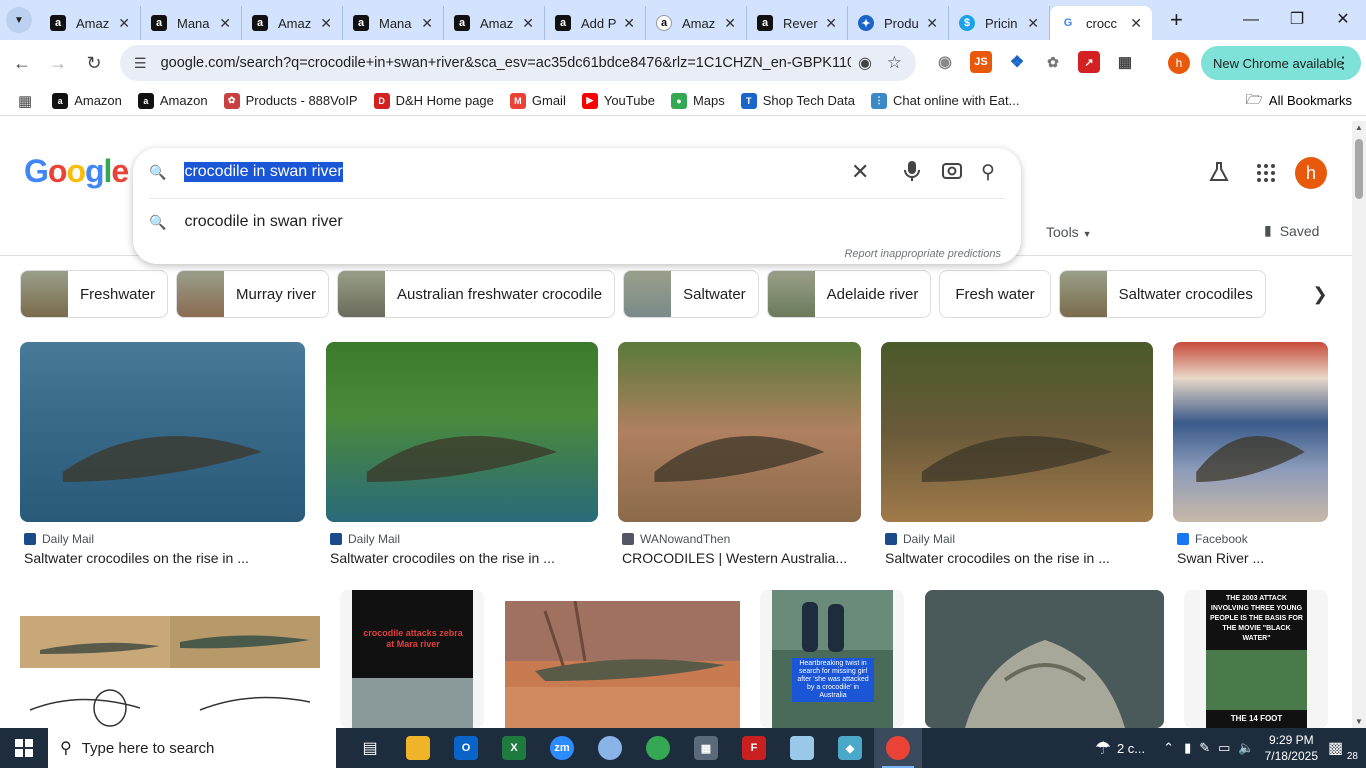 This screenshot has height=768, width=1366. What do you see at coordinates (981, 62) in the screenshot?
I see `js-extension-icon: JS` at bounding box center [981, 62].